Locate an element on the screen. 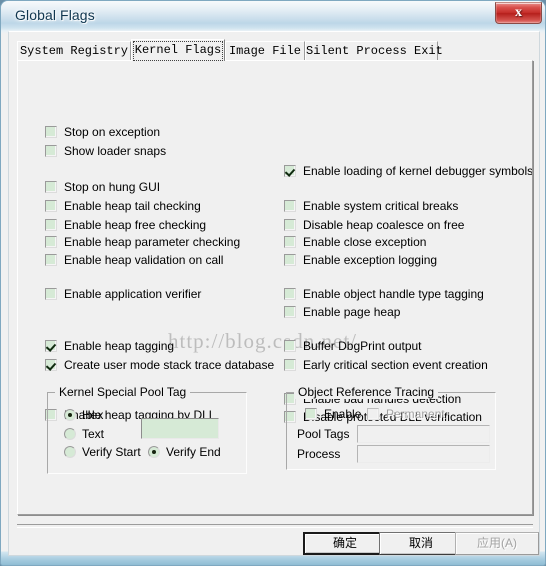  cancel-button: 取消 is located at coordinates (421, 543).